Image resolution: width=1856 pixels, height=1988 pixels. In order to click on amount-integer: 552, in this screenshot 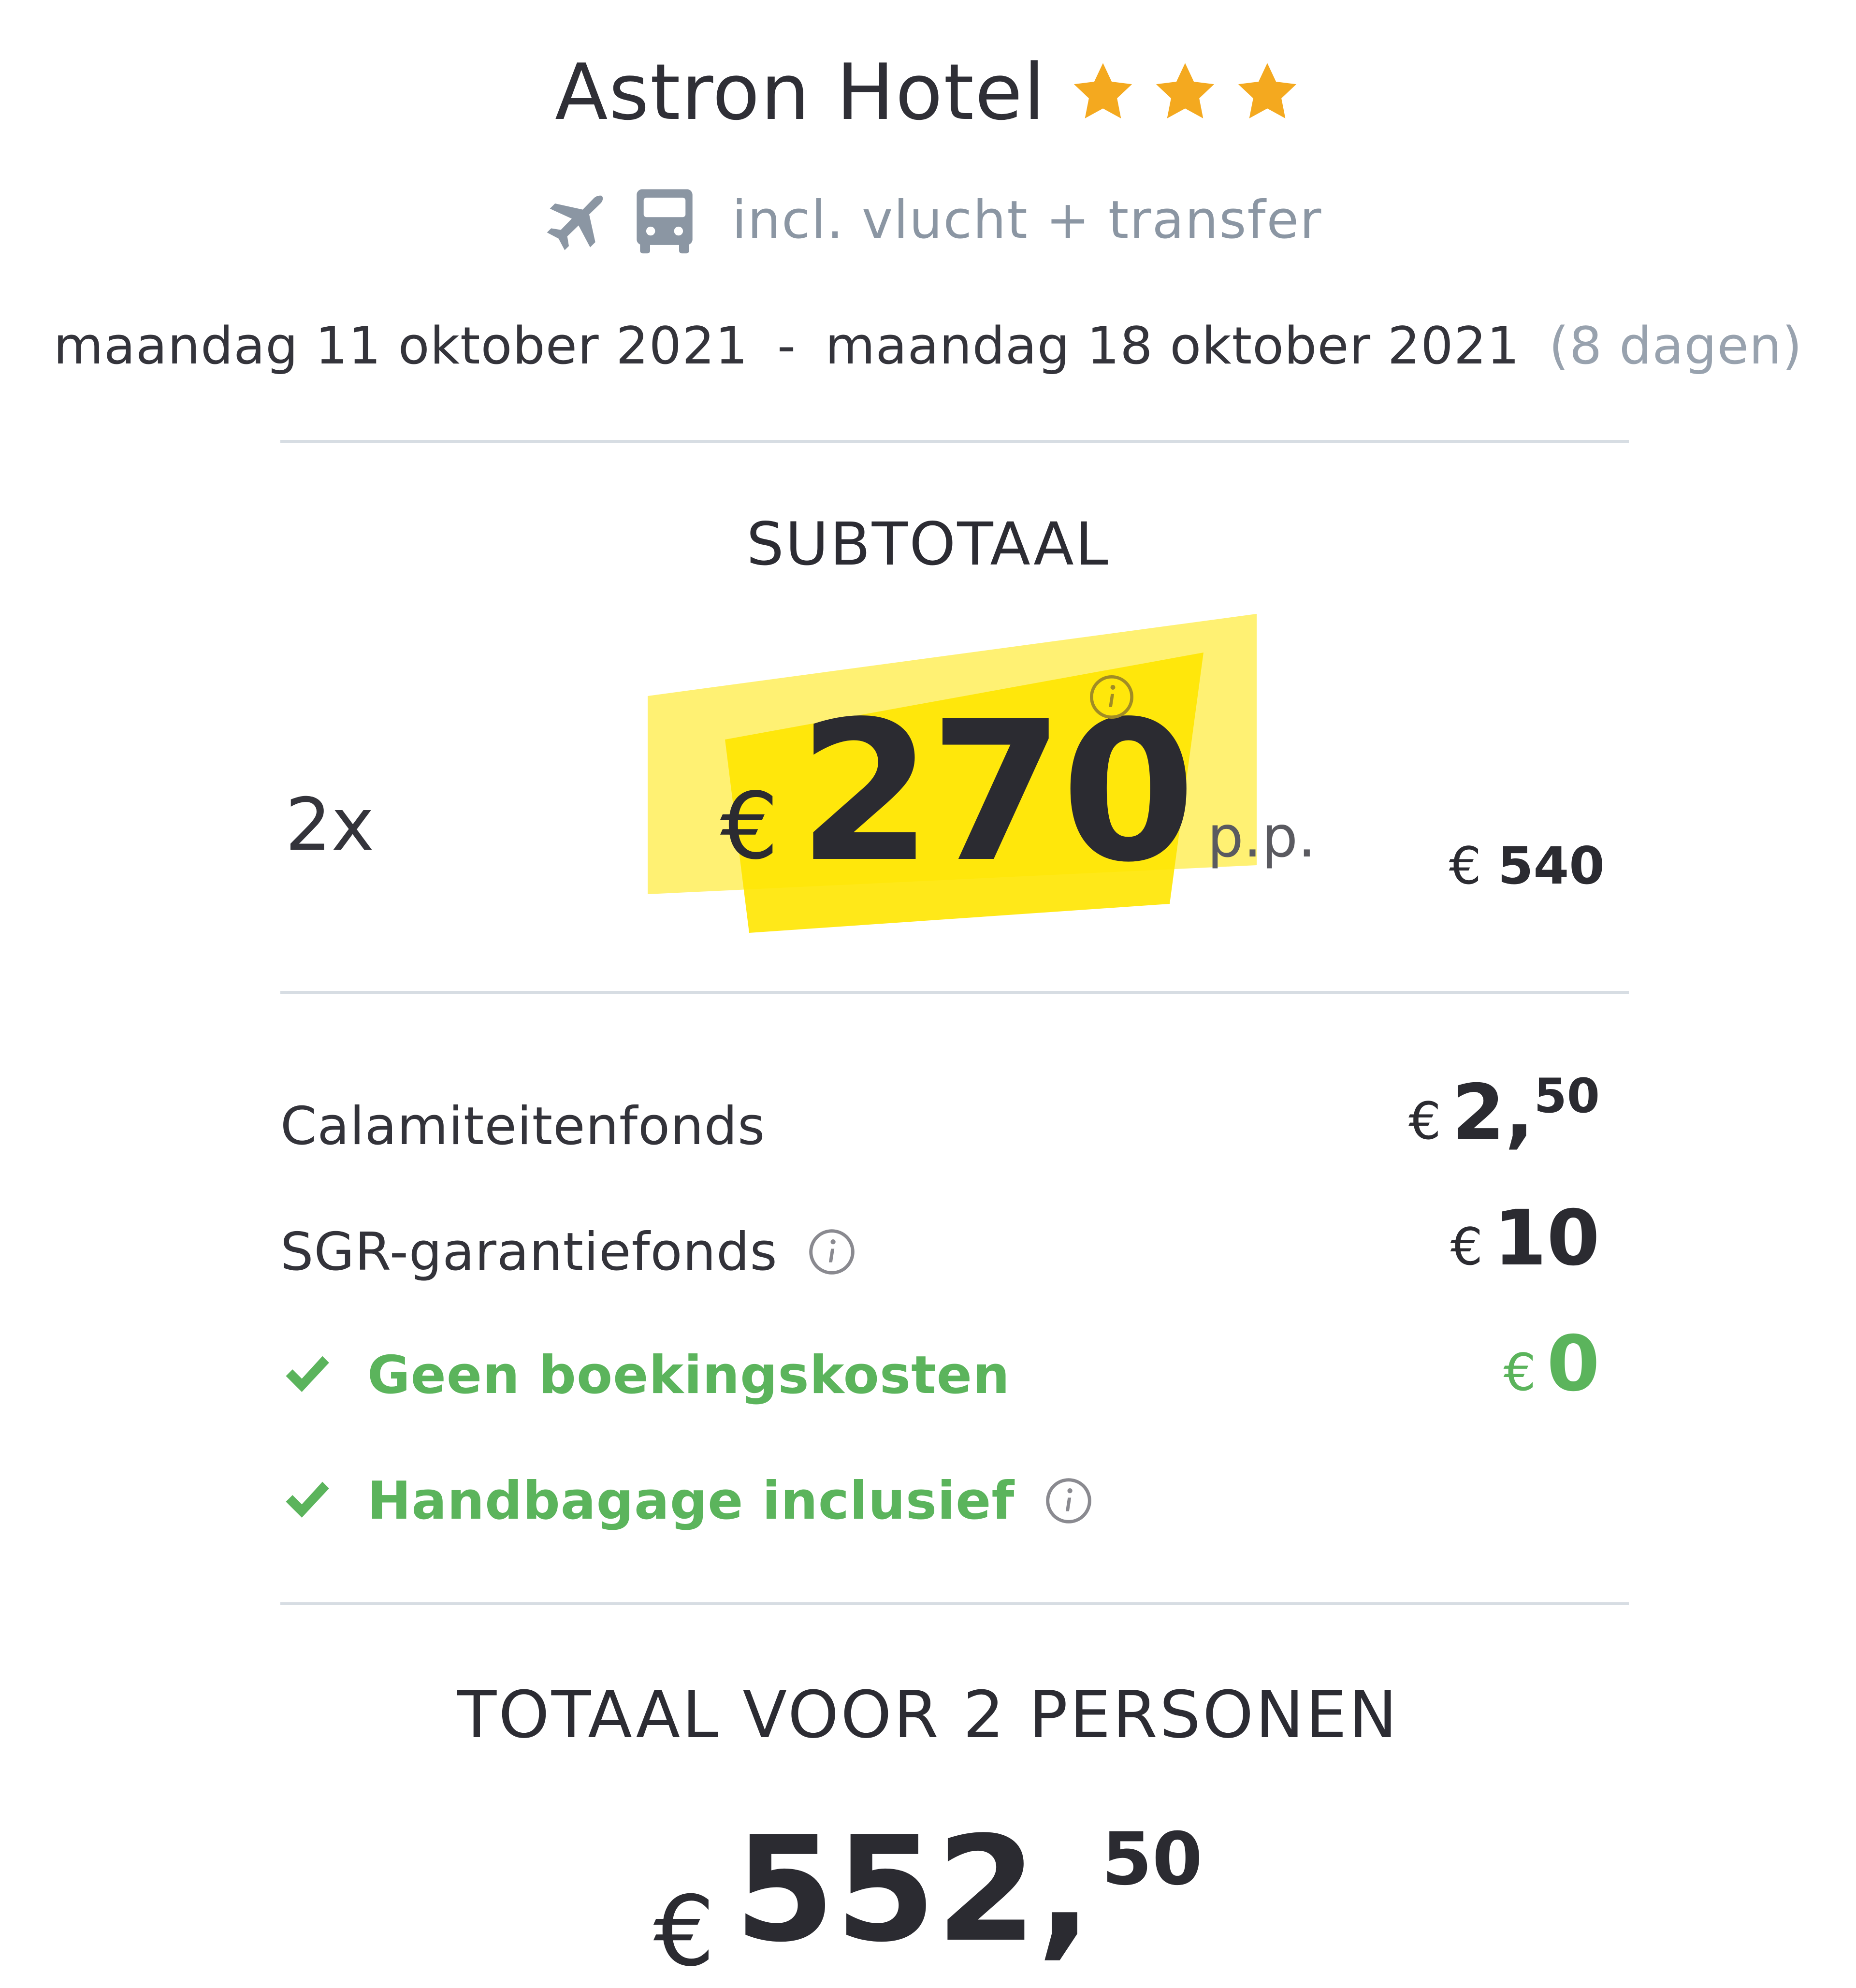, I will do `click(913, 1889)`.